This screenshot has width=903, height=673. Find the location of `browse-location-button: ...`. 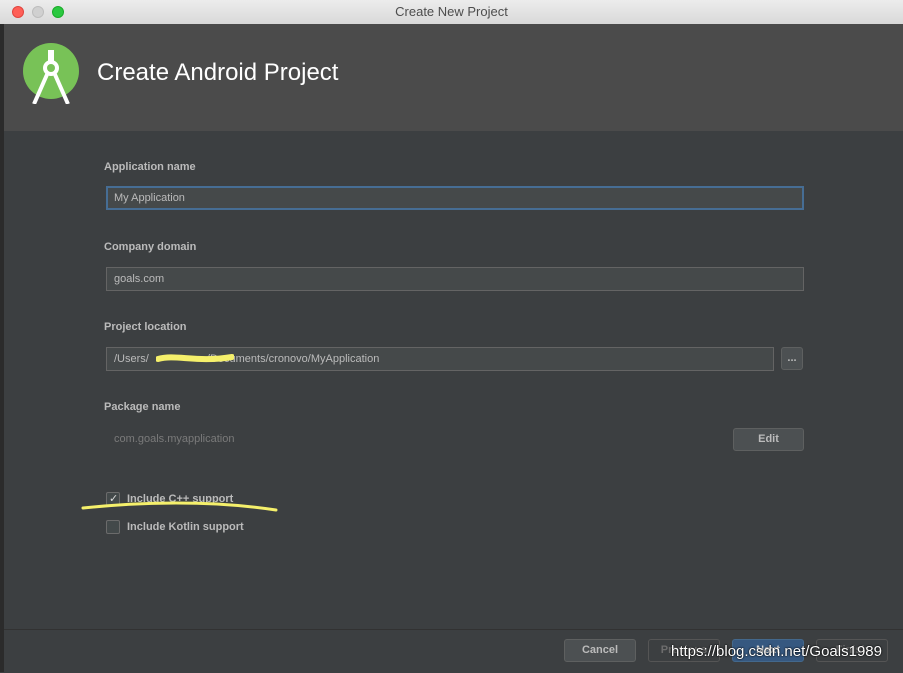

browse-location-button: ... is located at coordinates (792, 358).